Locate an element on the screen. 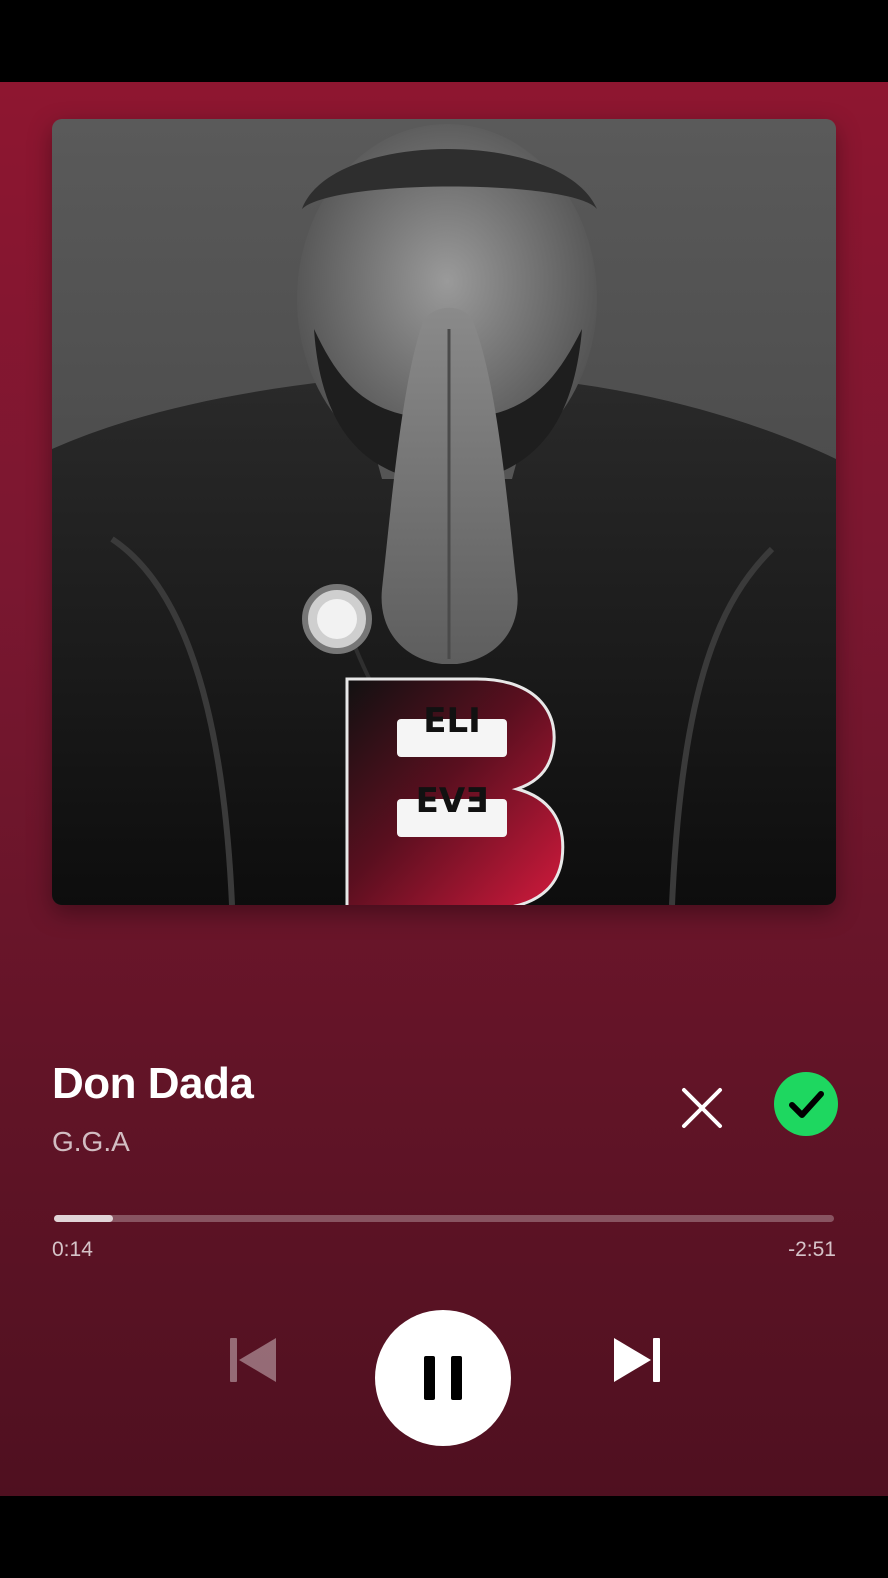 This screenshot has height=1578, width=888. status-bar is located at coordinates (444, 41).